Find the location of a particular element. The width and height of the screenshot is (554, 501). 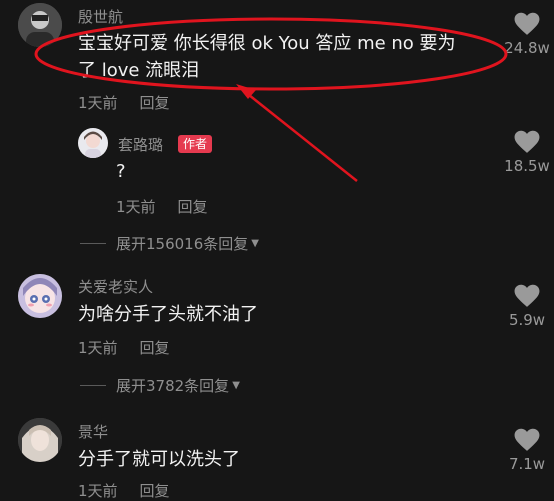

annotation-arrow-head is located at coordinates (246, 91).